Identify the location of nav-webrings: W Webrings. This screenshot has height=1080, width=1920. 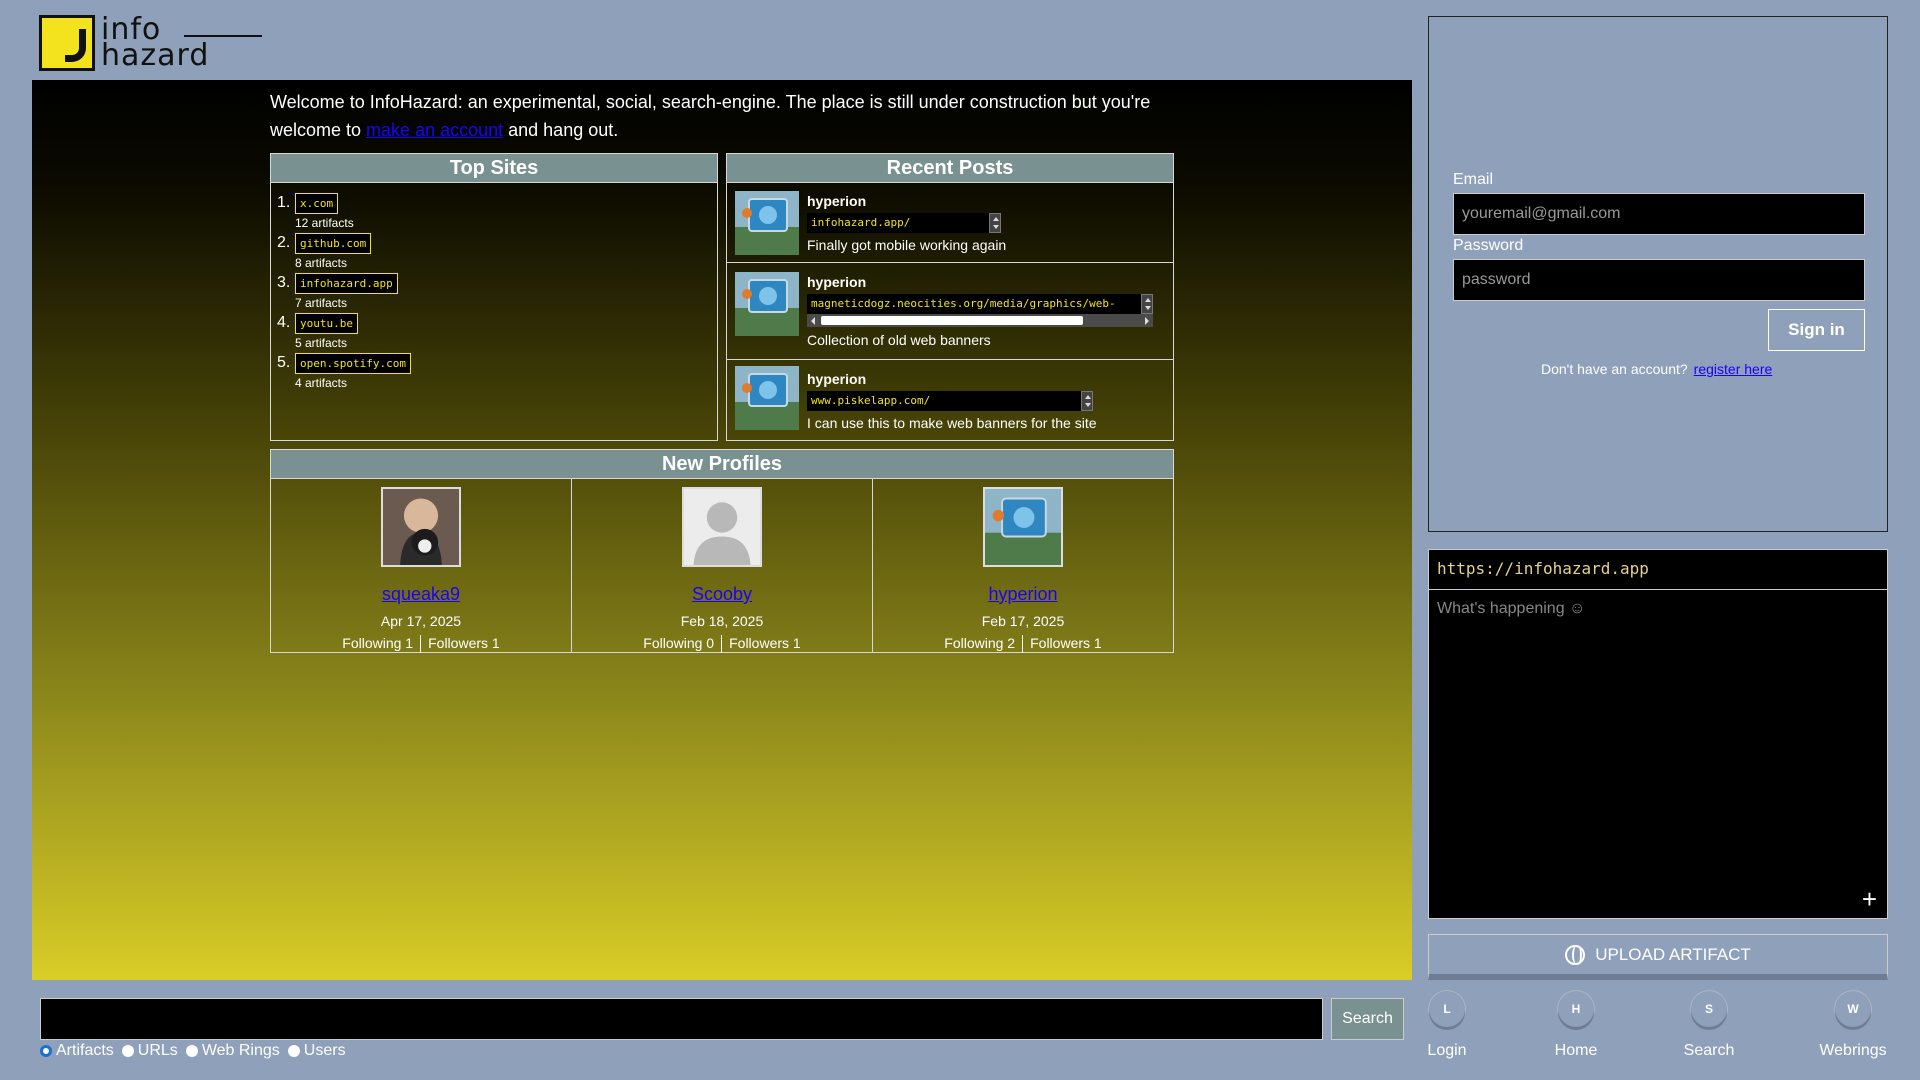
(1853, 1025).